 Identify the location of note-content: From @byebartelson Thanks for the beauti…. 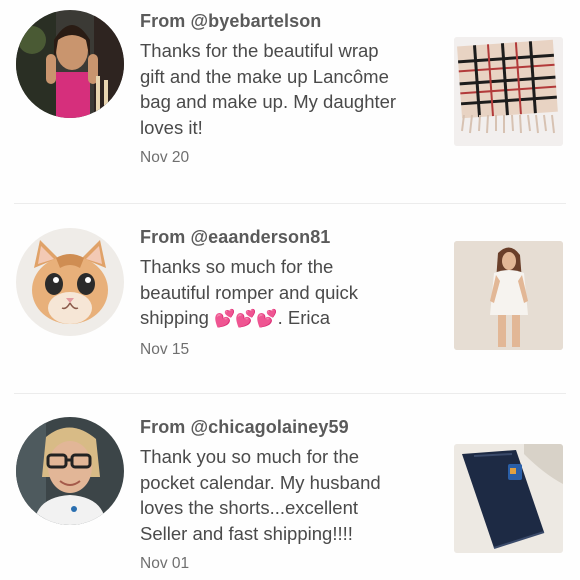
(290, 88).